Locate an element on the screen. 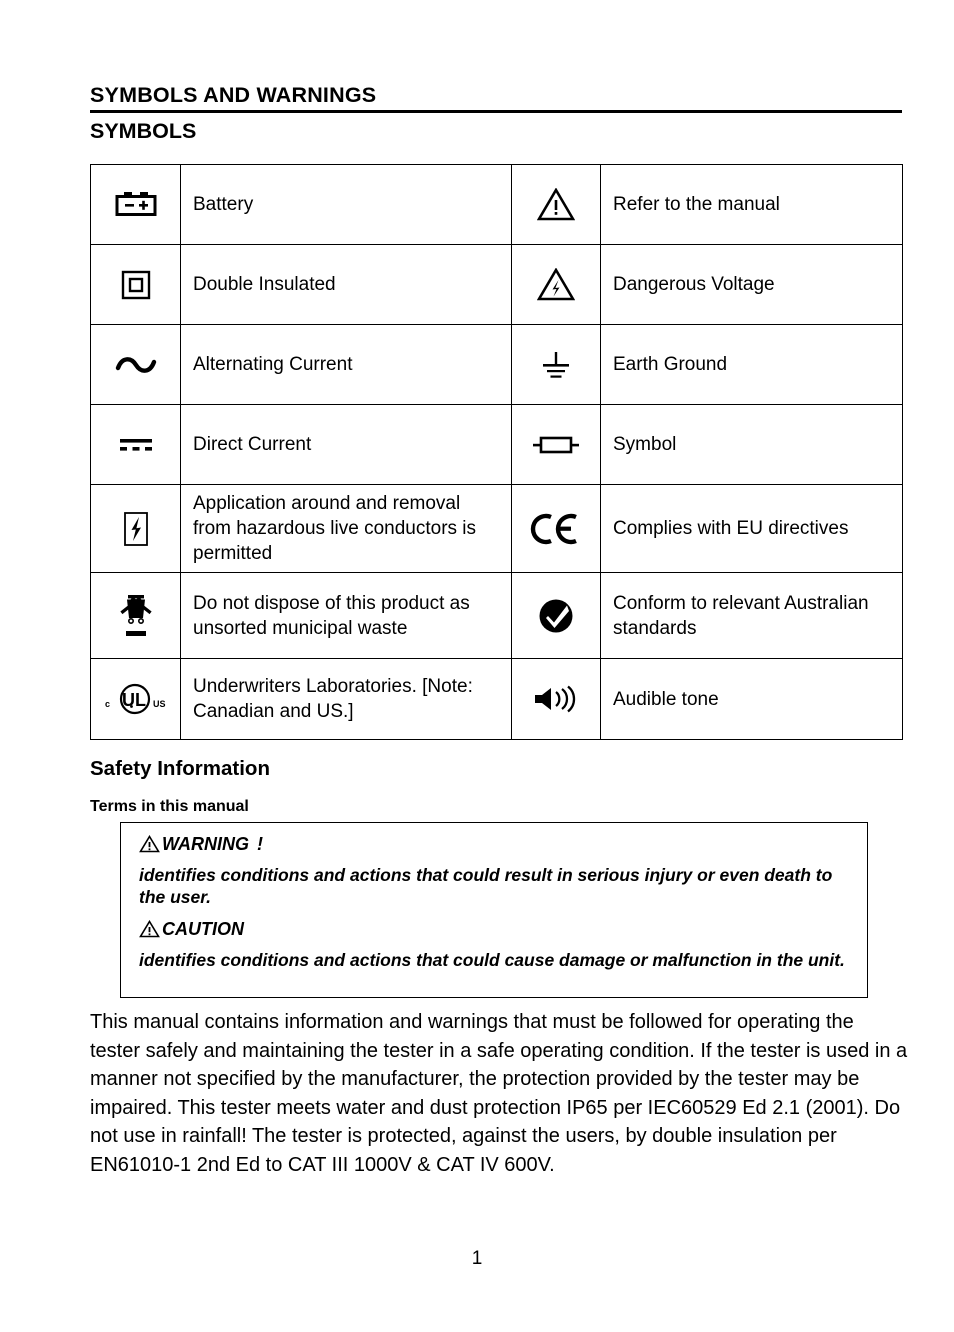 This screenshot has height=1332, width=954. symbol-label: Battery is located at coordinates (346, 204).